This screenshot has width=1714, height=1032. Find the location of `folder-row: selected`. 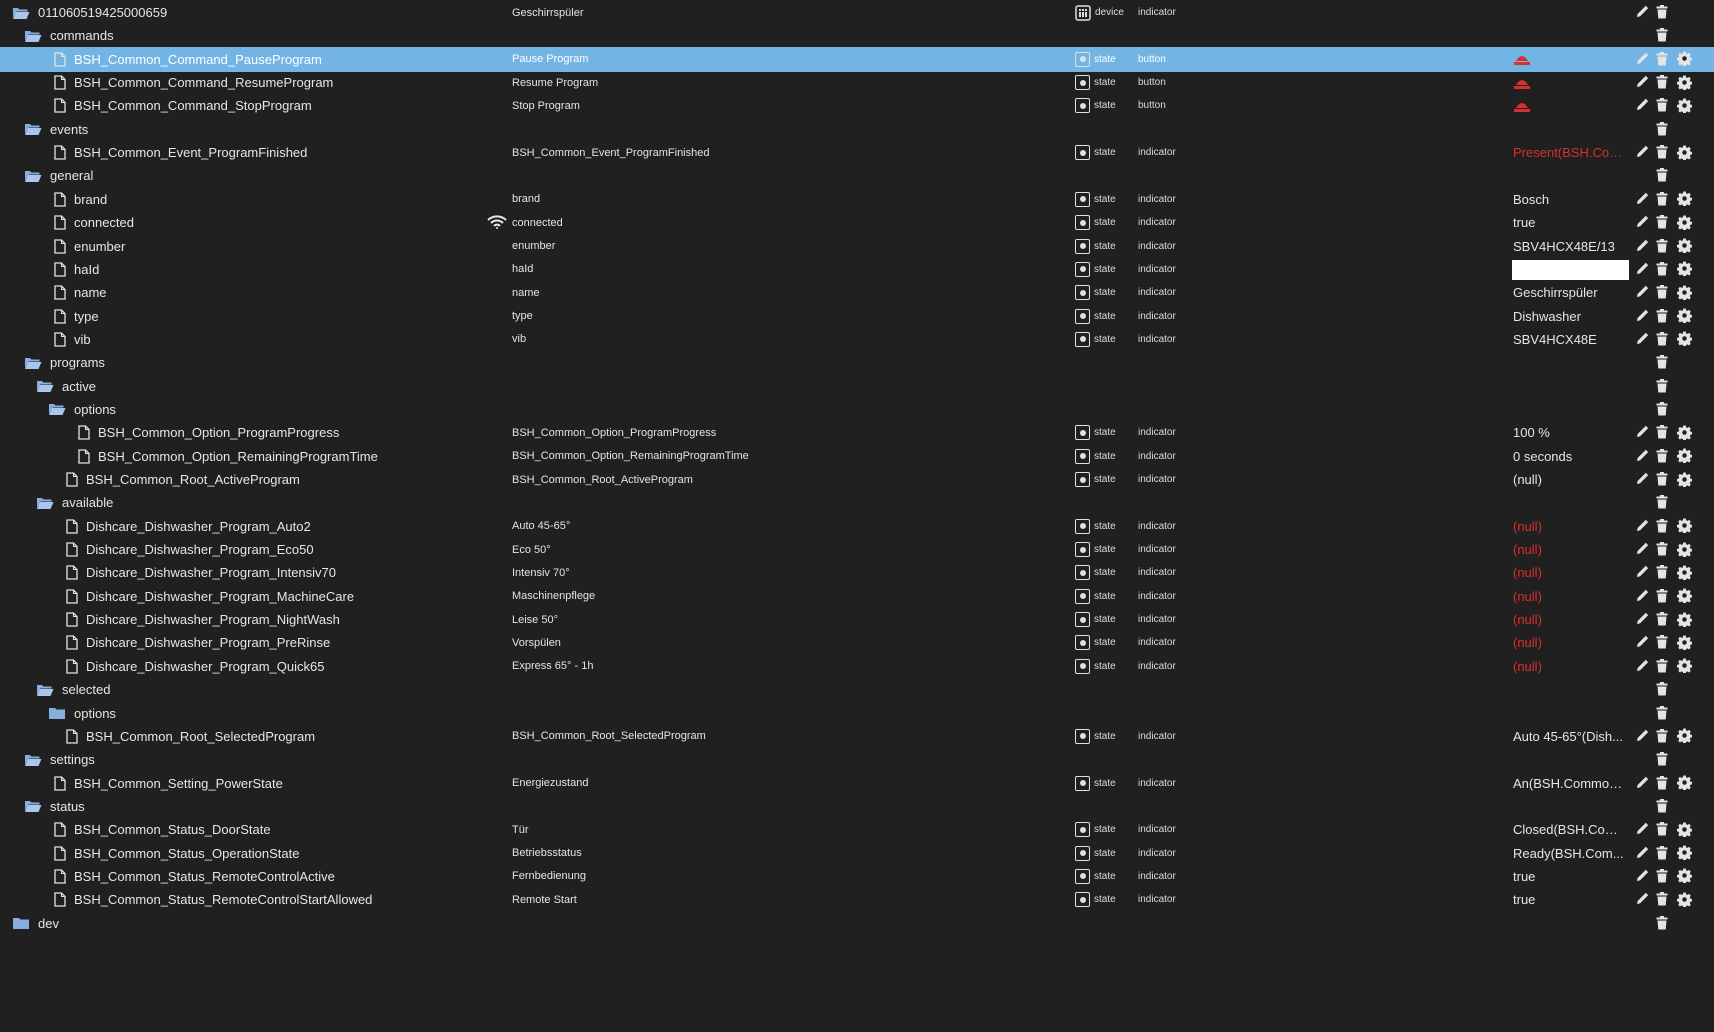

folder-row: selected is located at coordinates (857, 689).